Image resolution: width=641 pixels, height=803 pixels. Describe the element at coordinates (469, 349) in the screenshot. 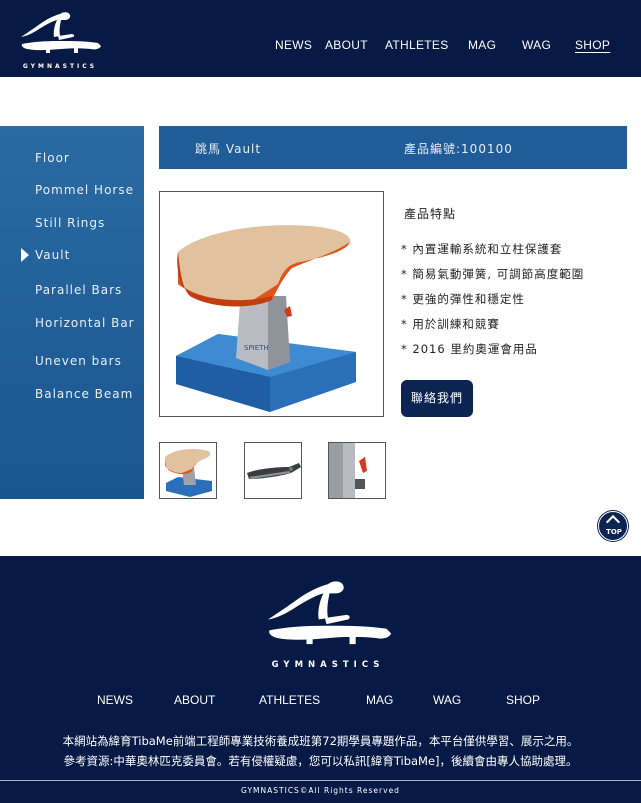

I see `feature-item: * 2016 里約奧運會用品` at that location.